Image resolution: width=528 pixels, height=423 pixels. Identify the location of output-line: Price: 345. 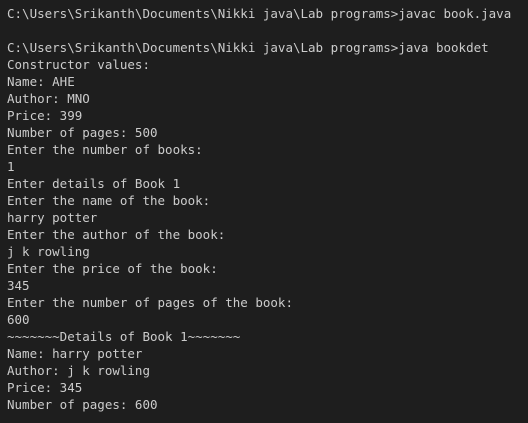
(45, 387).